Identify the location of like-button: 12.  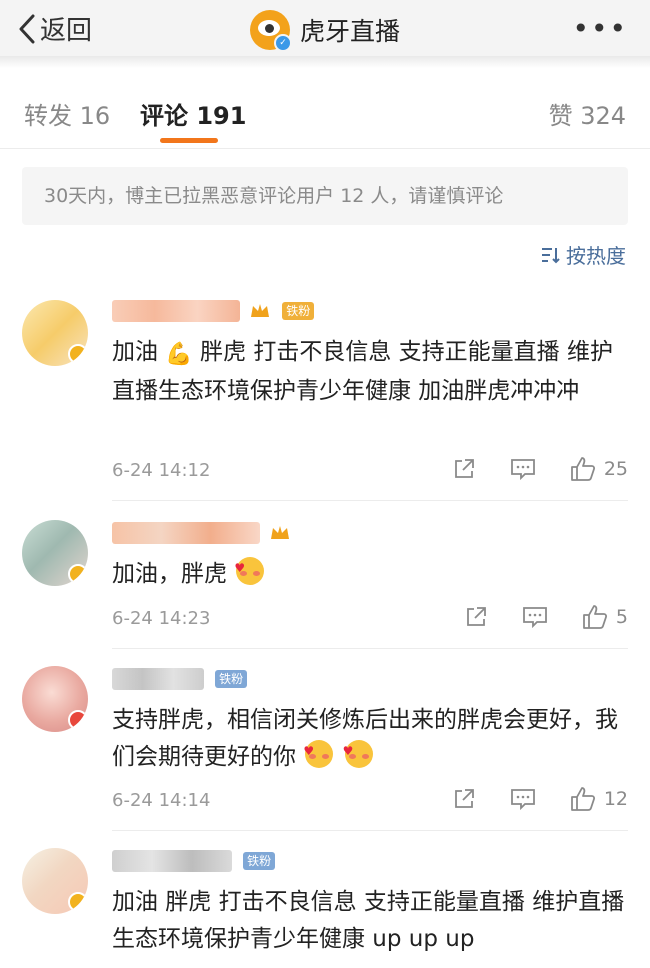
(599, 799).